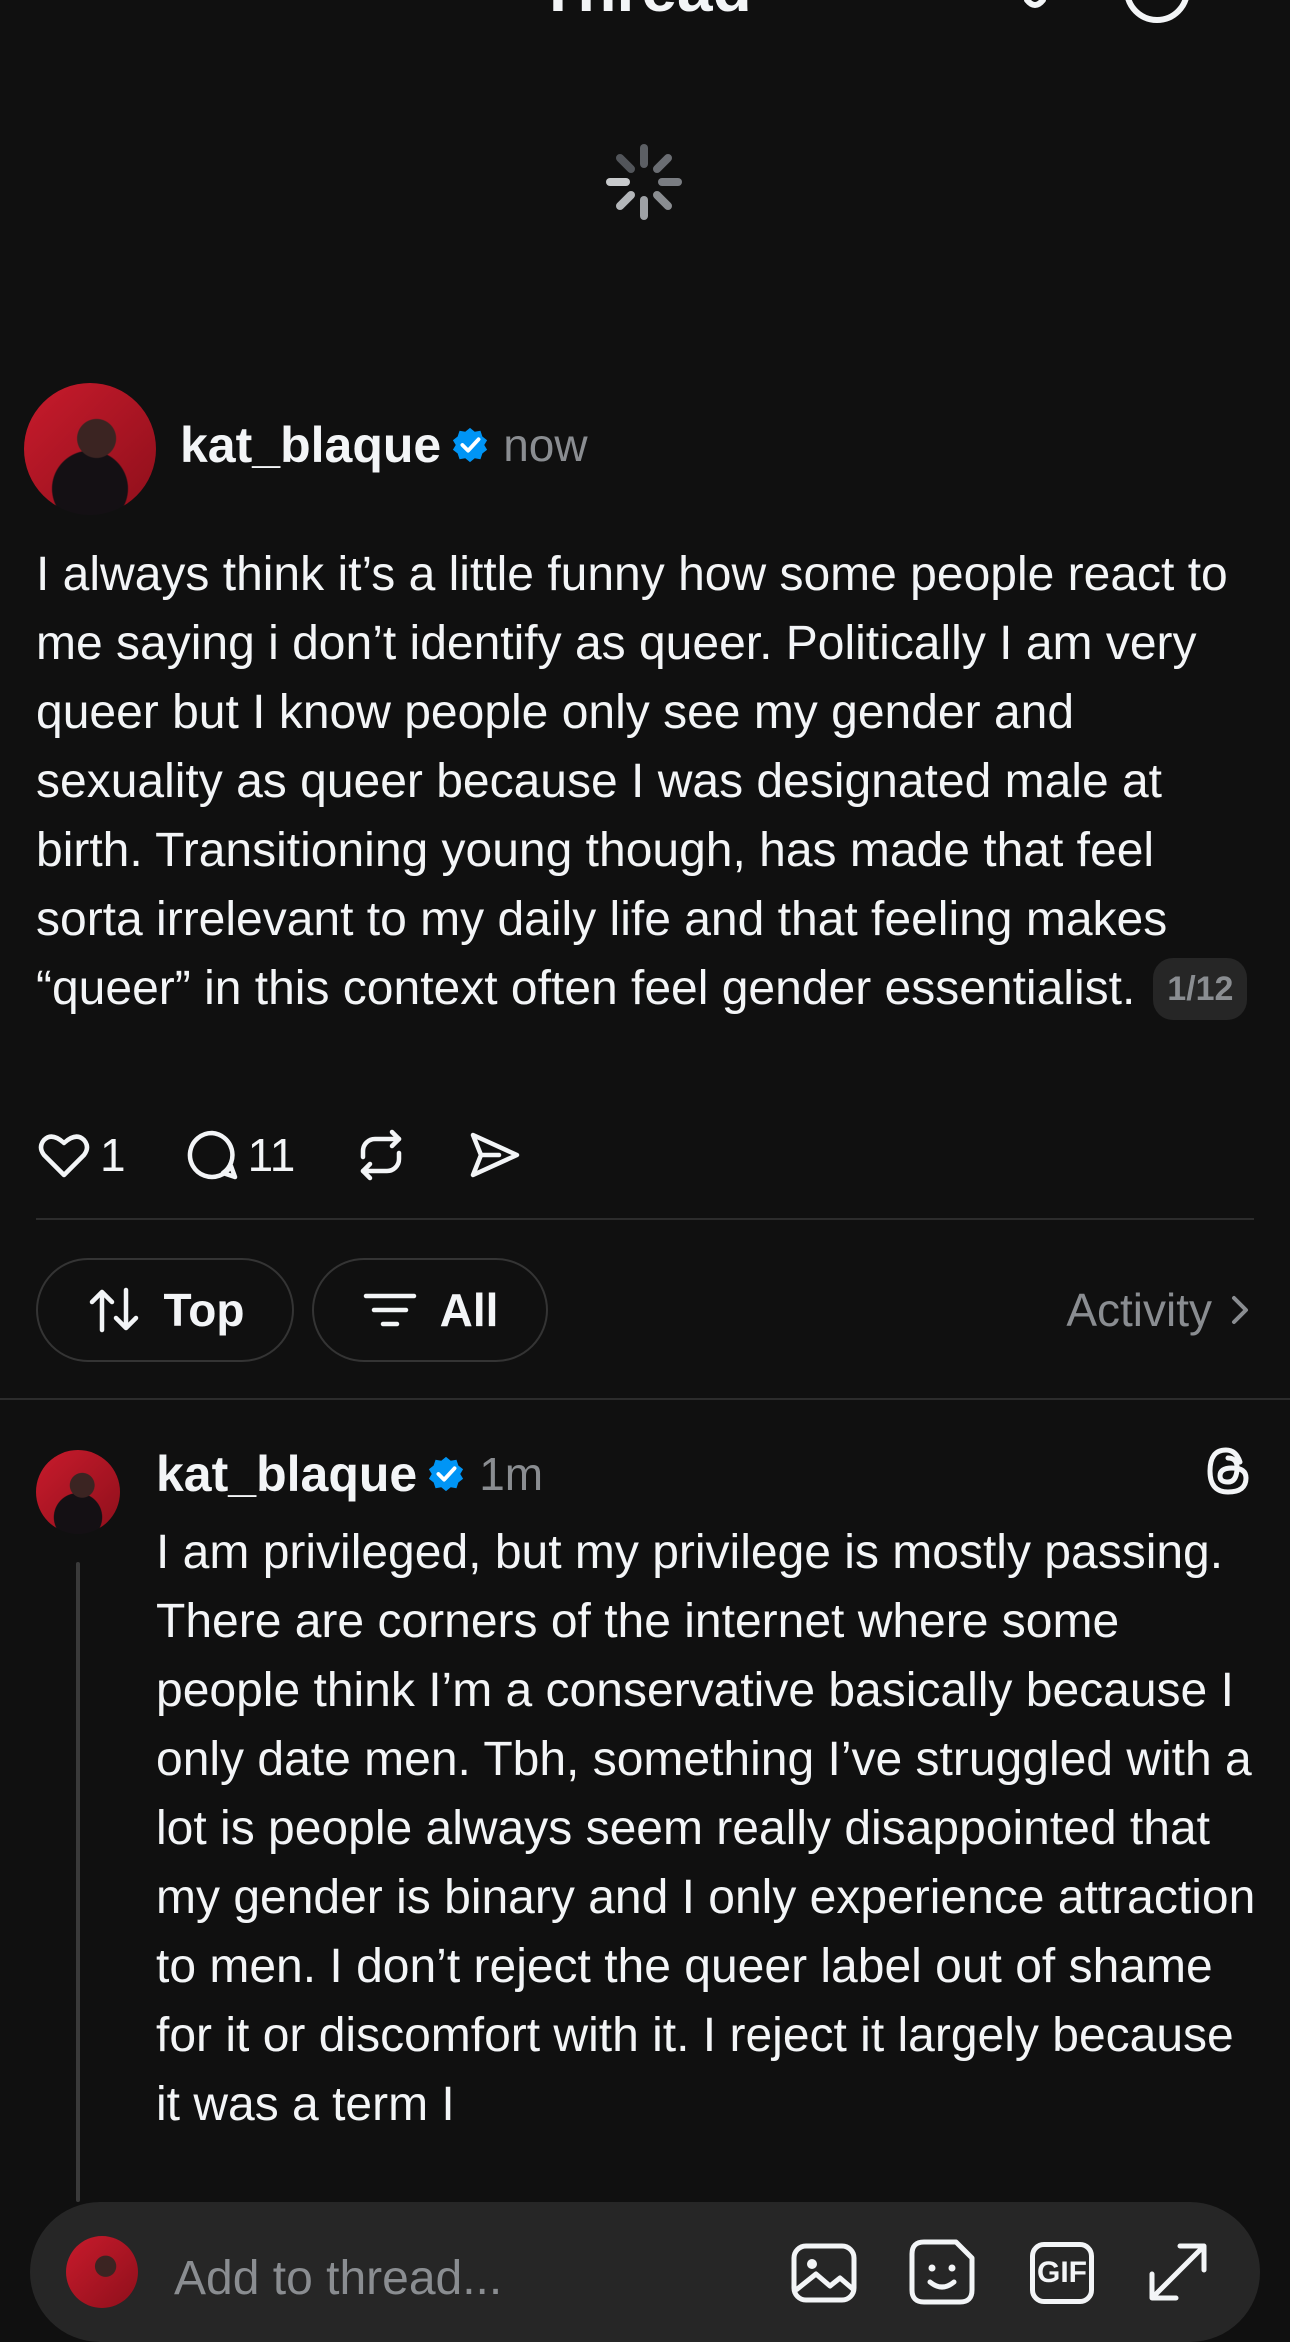 The width and height of the screenshot is (1290, 2342). I want to click on reply-header: kat_blaque 1m, so click(349, 1474).